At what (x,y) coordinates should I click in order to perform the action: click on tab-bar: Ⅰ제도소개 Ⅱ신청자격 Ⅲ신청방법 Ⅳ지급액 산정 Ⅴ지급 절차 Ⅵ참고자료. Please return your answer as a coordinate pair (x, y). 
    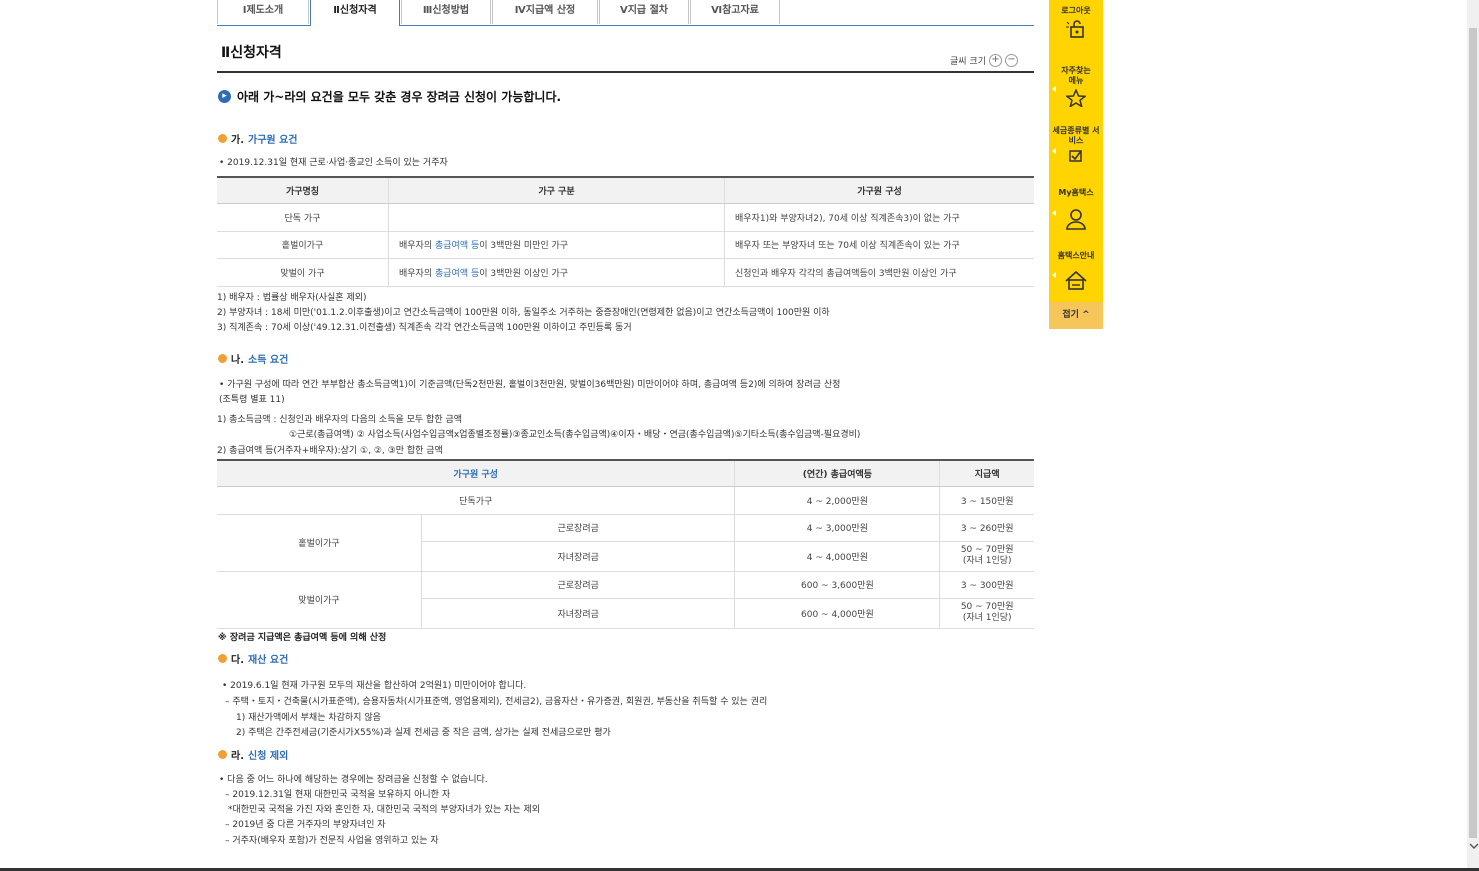
    Looking at the image, I should click on (625, 13).